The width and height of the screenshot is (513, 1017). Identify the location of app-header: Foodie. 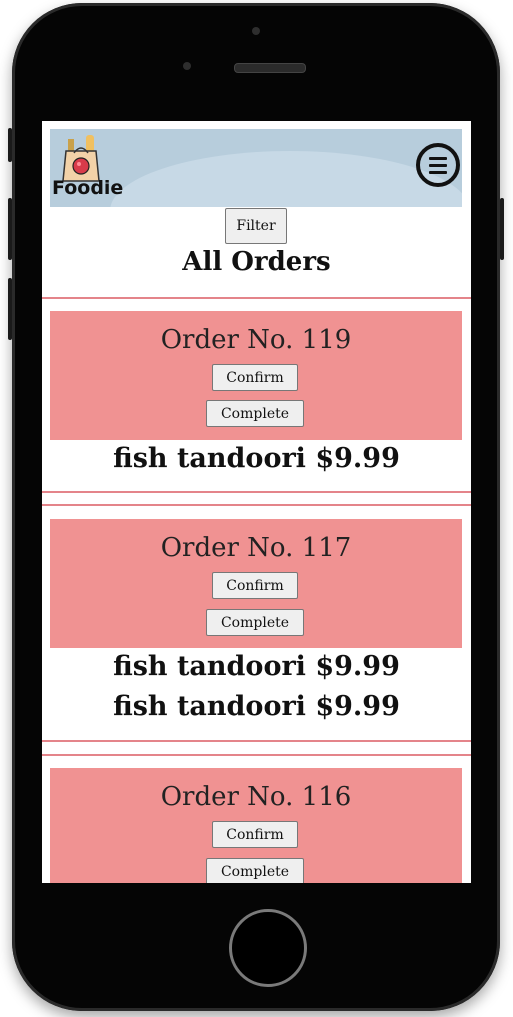
(256, 168).